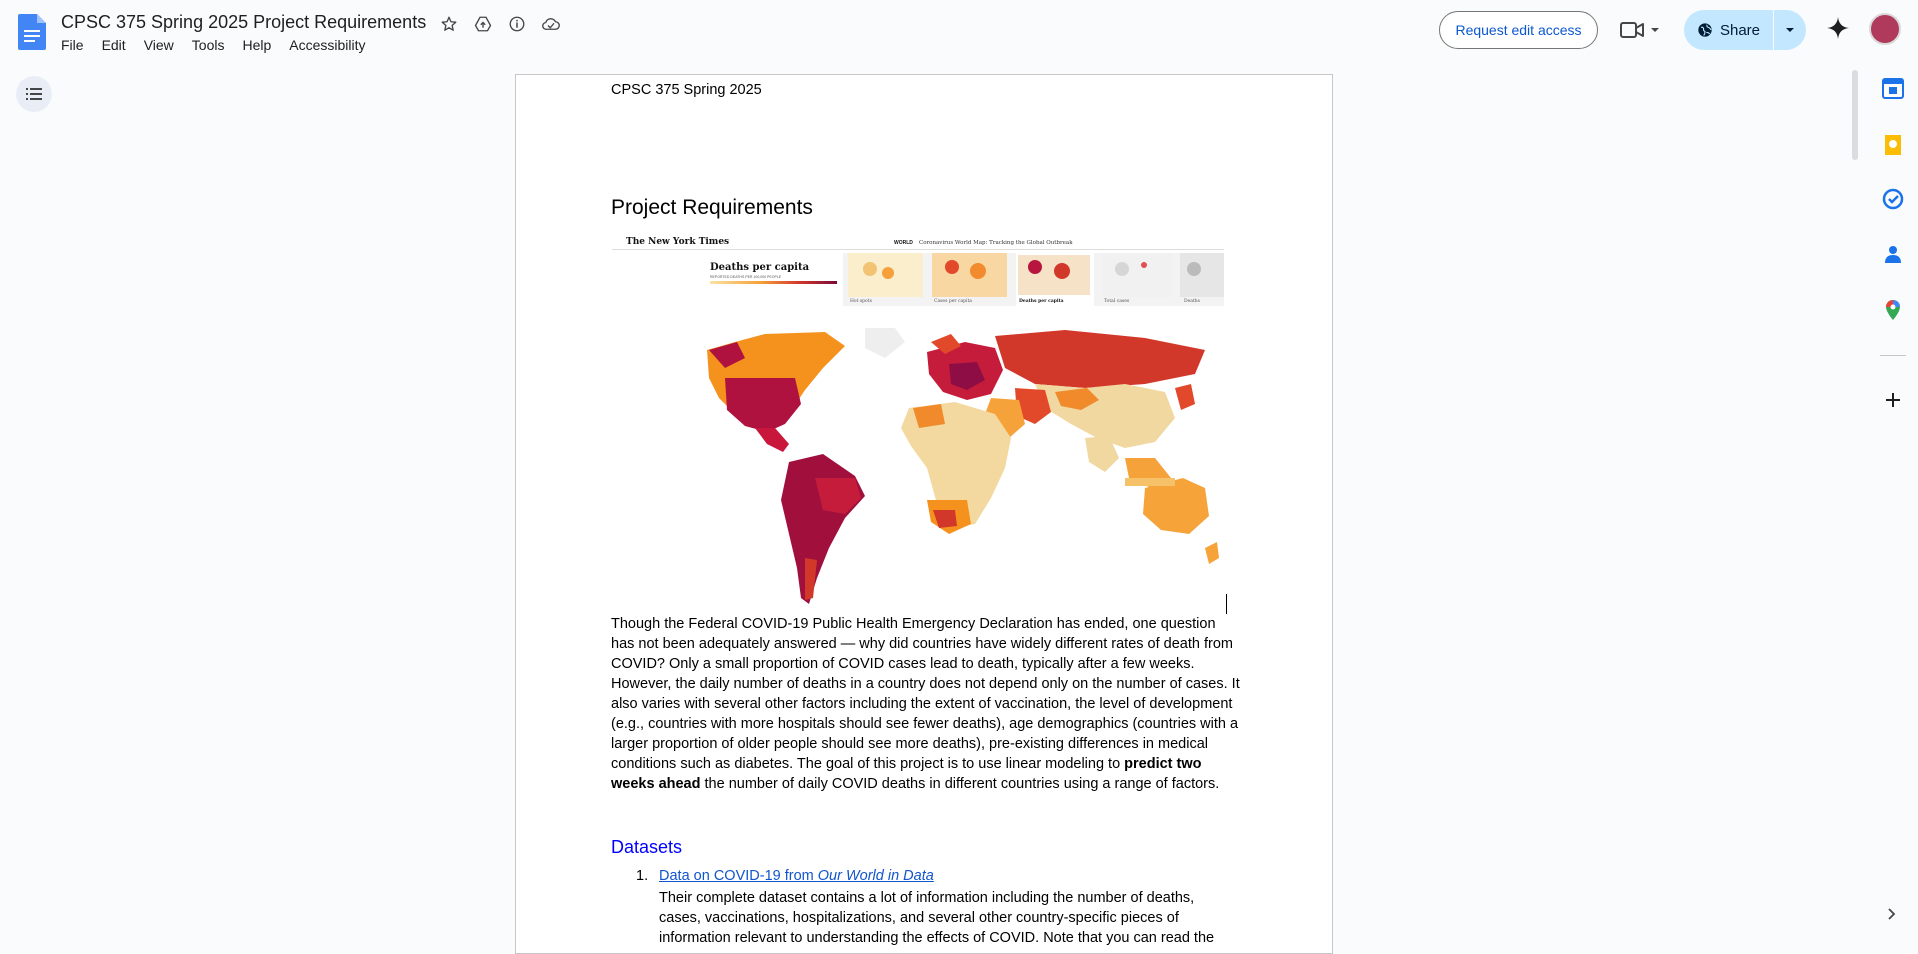  I want to click on menu-file: File, so click(77, 45).